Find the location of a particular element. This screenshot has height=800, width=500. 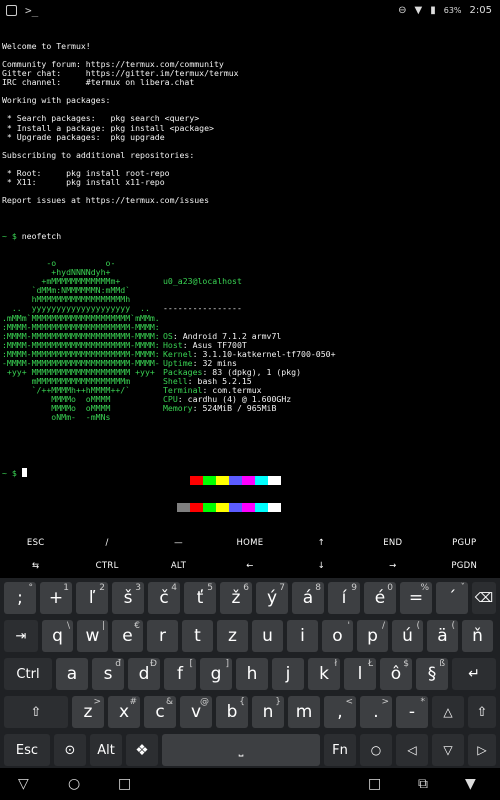

extra-key-alt: ALT is located at coordinates (178, 566).